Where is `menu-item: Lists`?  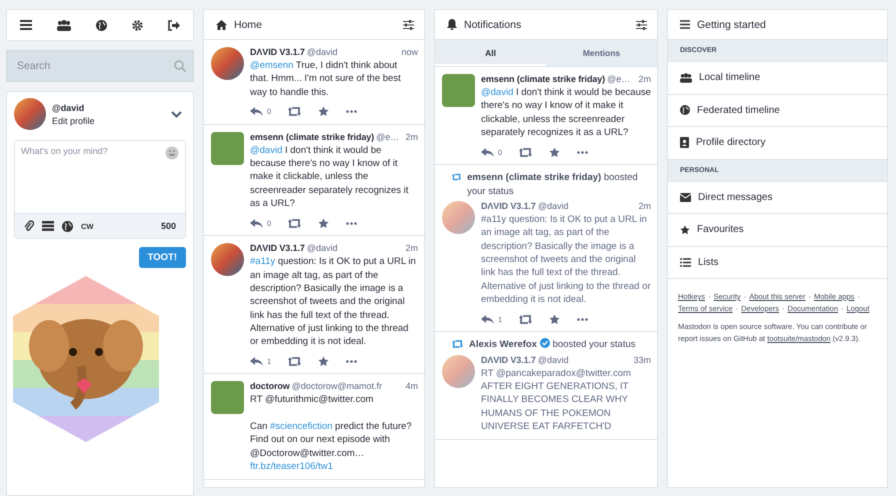
menu-item: Lists is located at coordinates (777, 262).